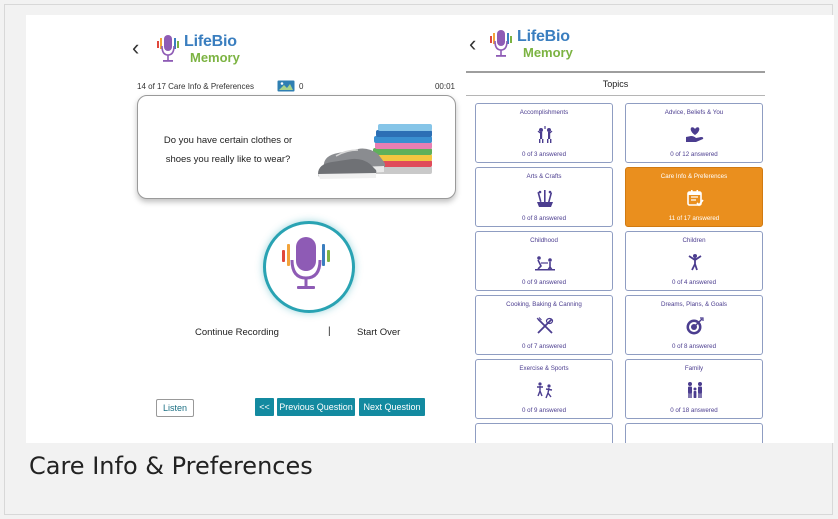 The width and height of the screenshot is (838, 519). I want to click on question-progress-bar: 14 of 17 Care Info & Preferences 0 00:01, so click(296, 87).